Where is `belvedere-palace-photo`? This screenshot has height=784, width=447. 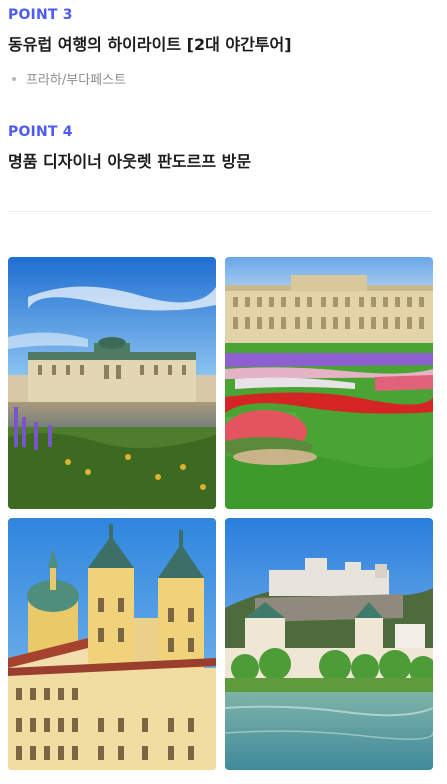 belvedere-palace-photo is located at coordinates (112, 383).